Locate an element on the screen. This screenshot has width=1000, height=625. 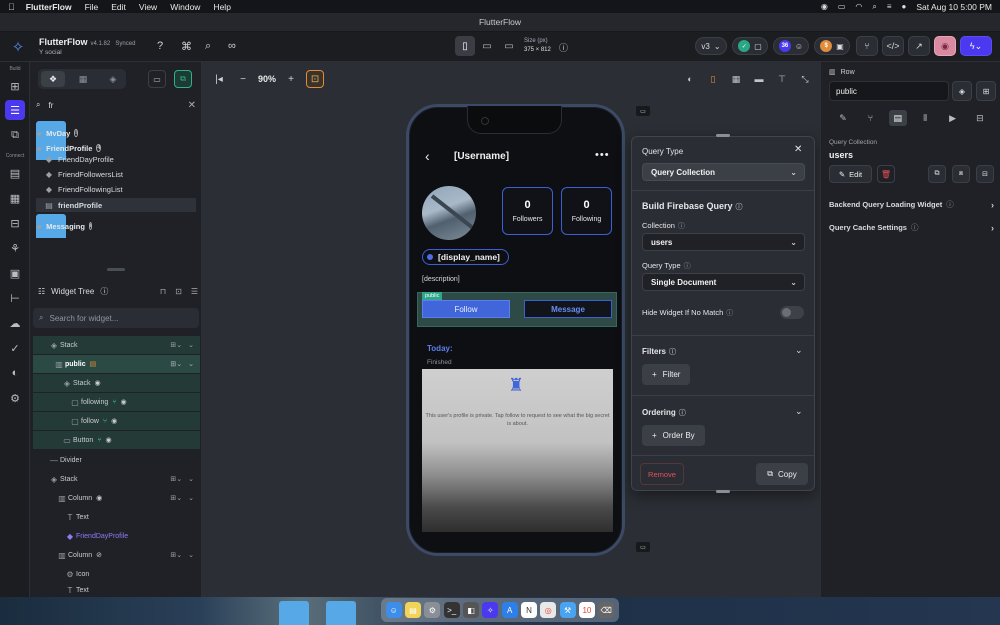
device-frame-icon: ▯ is located at coordinates (713, 79).